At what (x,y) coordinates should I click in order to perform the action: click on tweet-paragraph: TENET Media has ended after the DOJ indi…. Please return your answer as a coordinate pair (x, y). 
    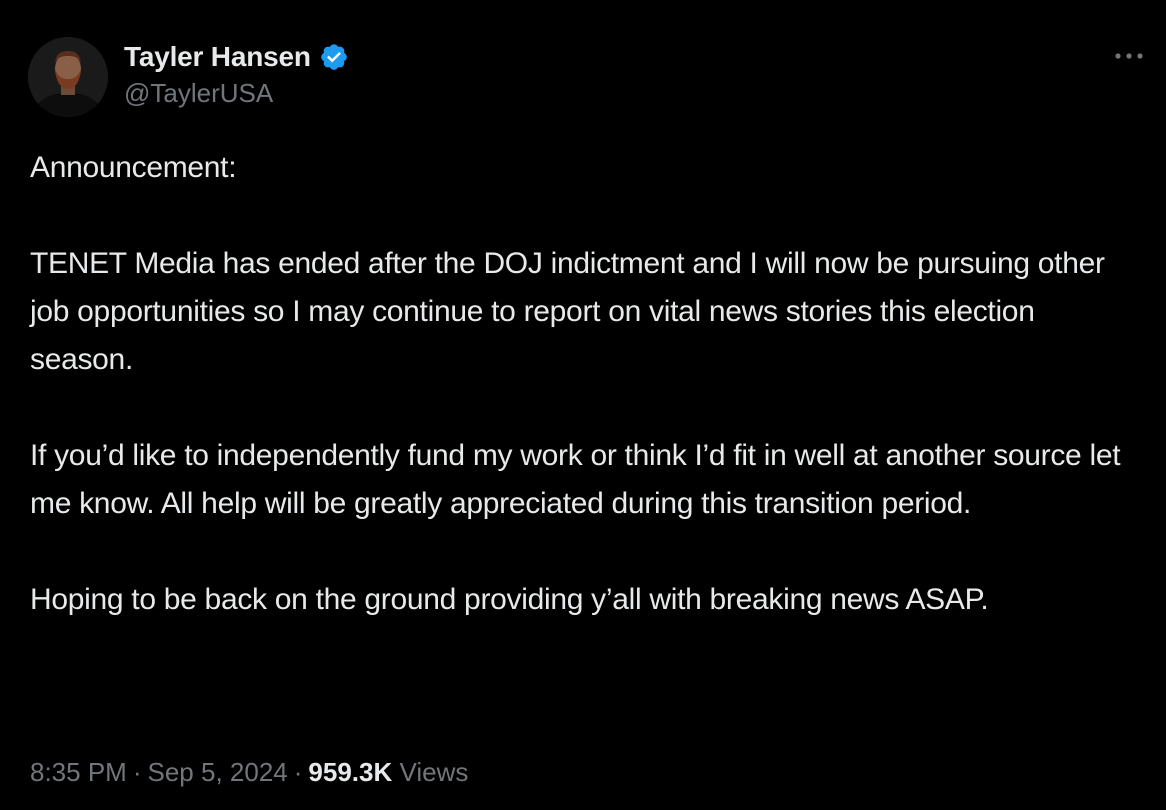
    Looking at the image, I should click on (571, 311).